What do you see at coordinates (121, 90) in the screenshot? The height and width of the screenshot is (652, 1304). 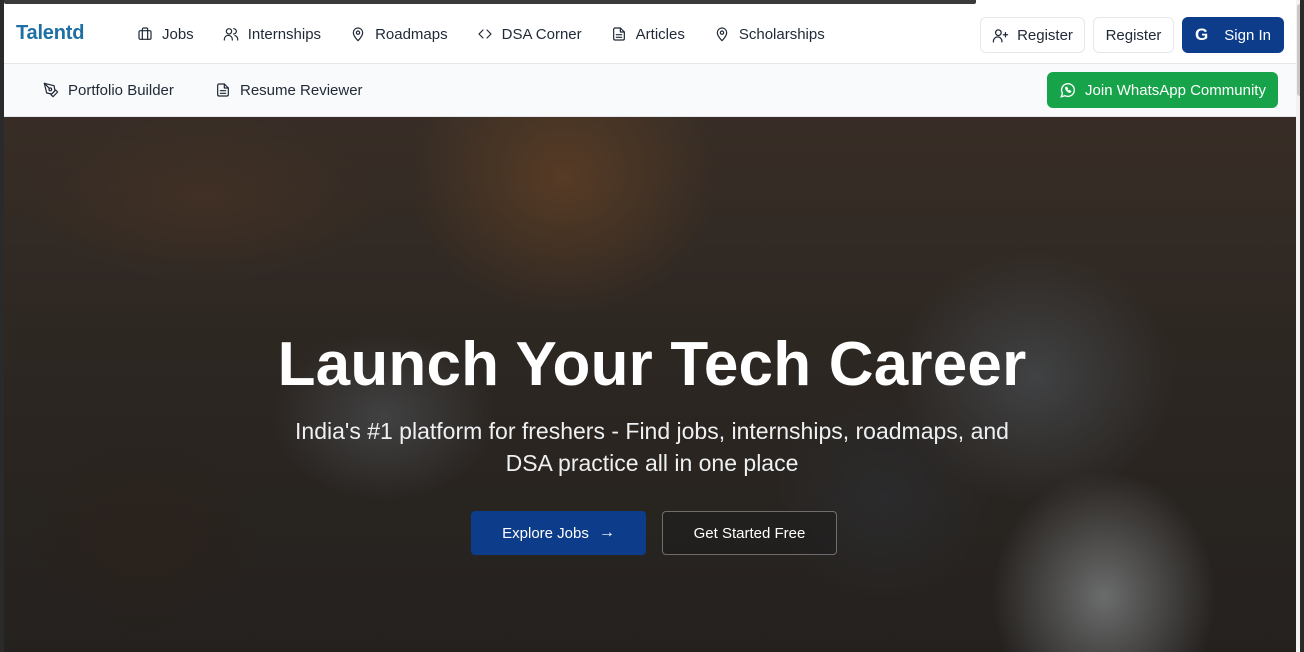 I see `nav-item-label: Portfolio Builder` at bounding box center [121, 90].